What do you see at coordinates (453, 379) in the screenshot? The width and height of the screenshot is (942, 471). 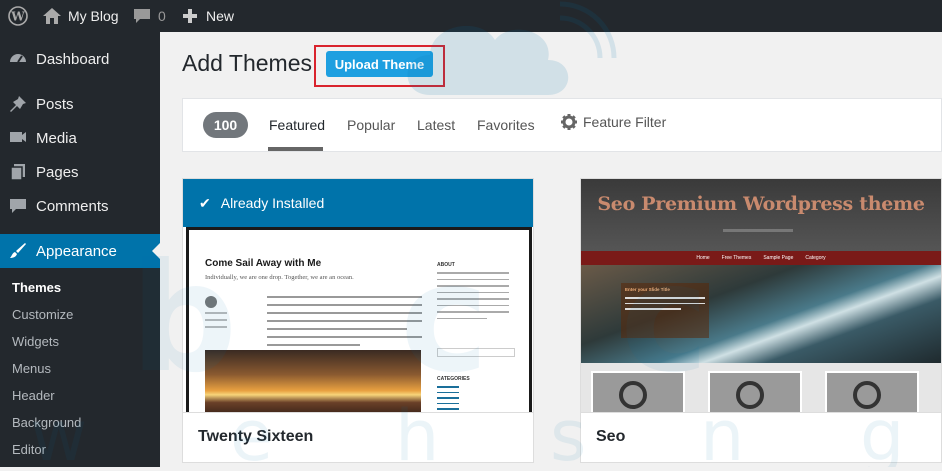 I see `preview-categories-heading: CATEGORIES` at bounding box center [453, 379].